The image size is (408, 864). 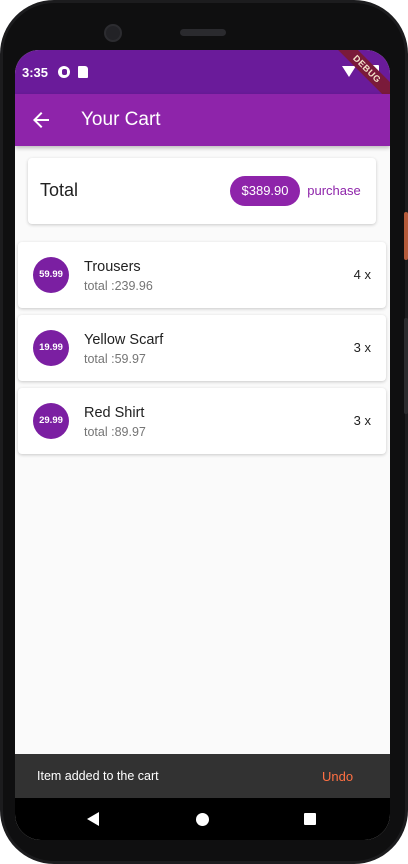 I want to click on status-bar: 3:35 DEBUG, so click(x=202, y=79).